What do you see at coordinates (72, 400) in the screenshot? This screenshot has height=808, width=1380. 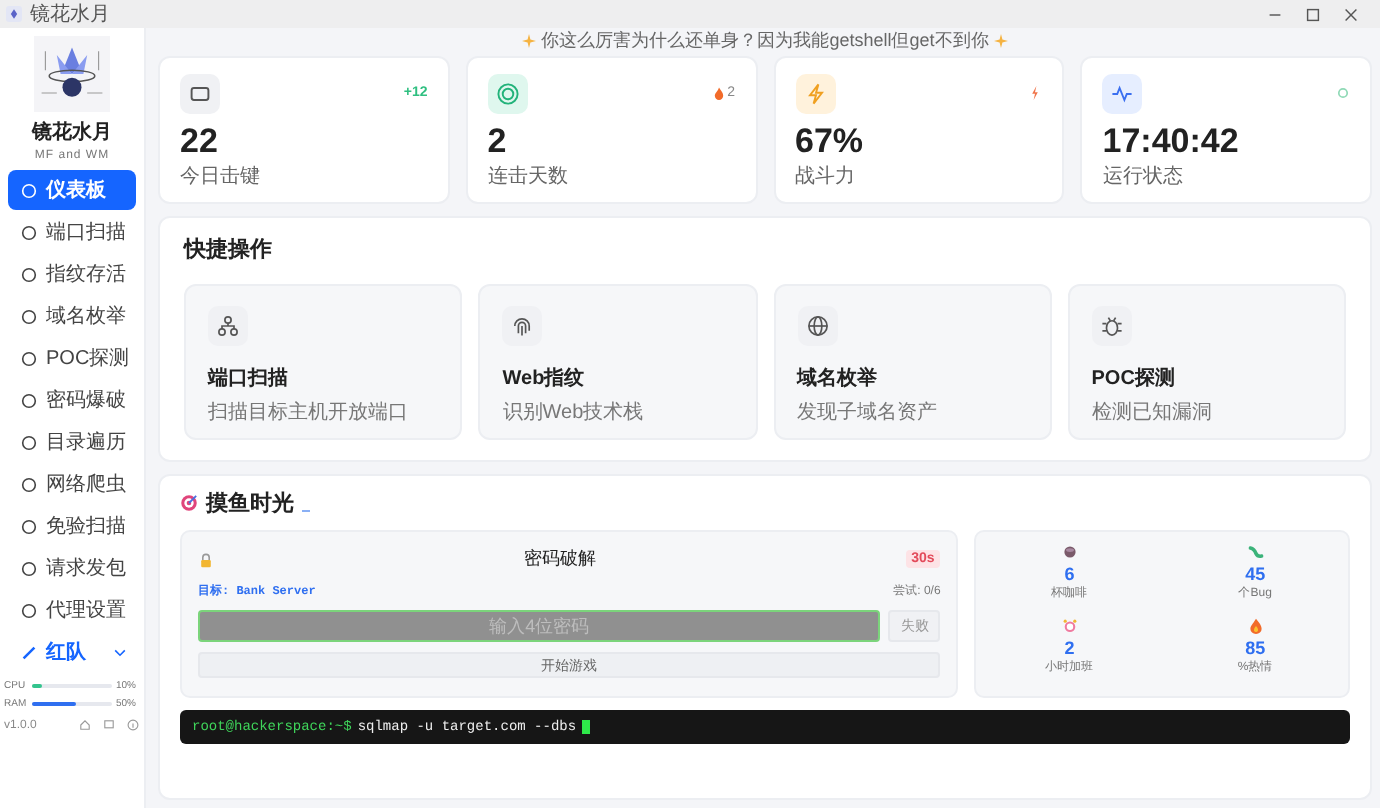 I see `nav-item: 密码爆破` at bounding box center [72, 400].